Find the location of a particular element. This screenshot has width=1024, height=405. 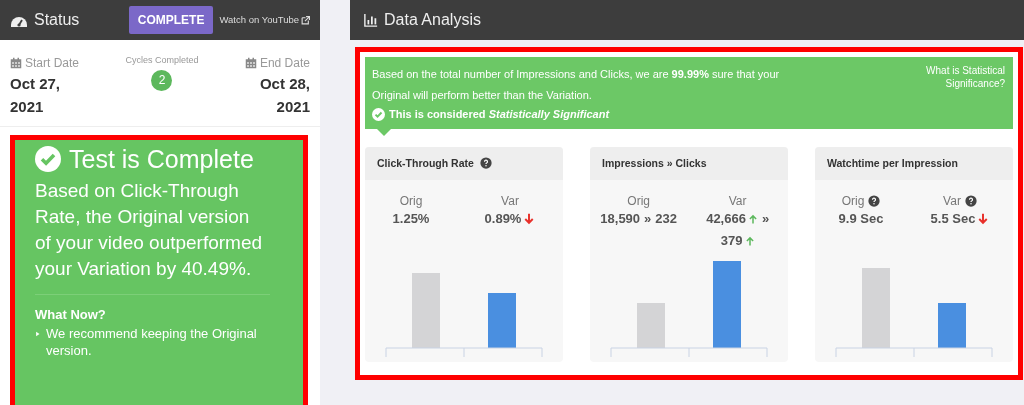

verdict-text: This is considered Statistically Significant is located at coordinates (499, 114).